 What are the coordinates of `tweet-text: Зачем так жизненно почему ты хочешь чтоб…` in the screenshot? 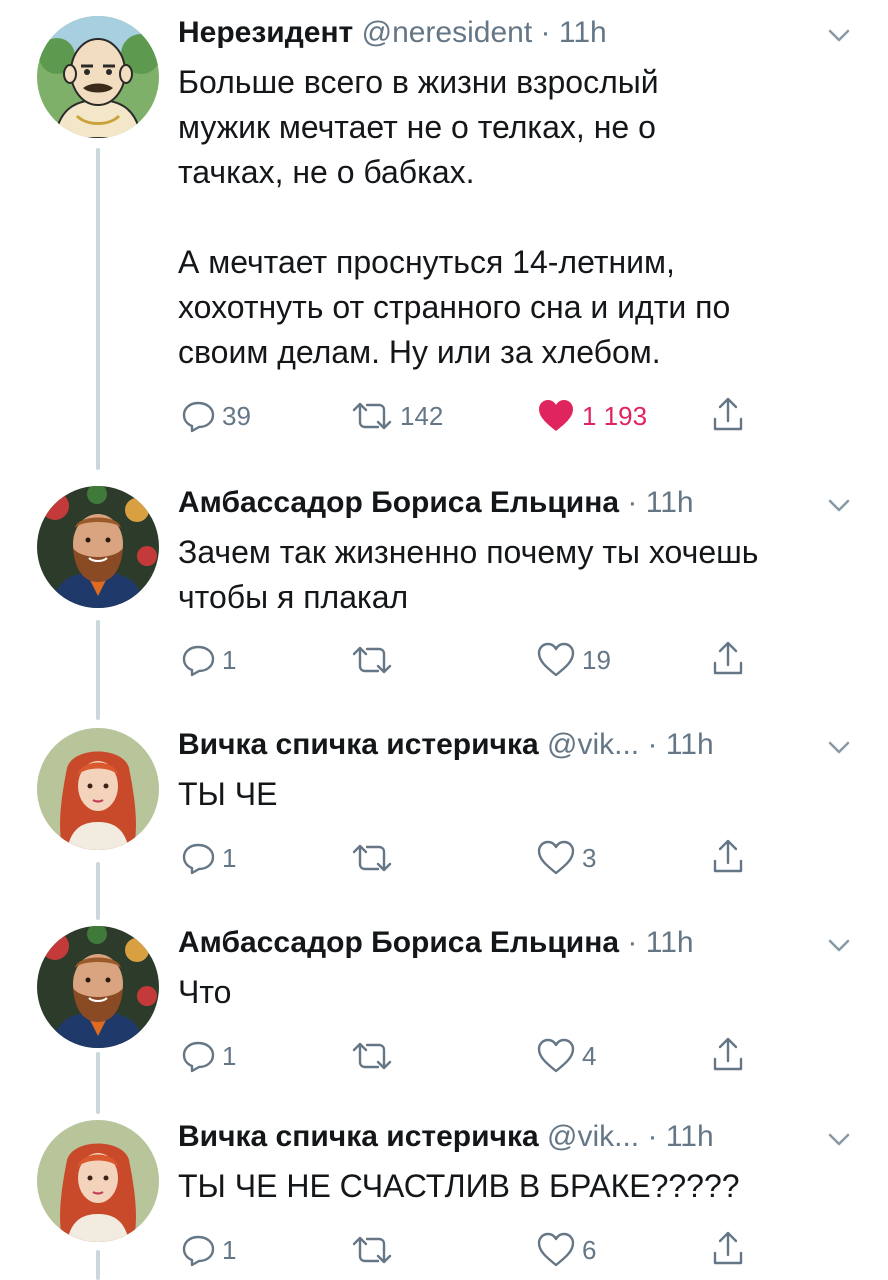 It's located at (468, 574).